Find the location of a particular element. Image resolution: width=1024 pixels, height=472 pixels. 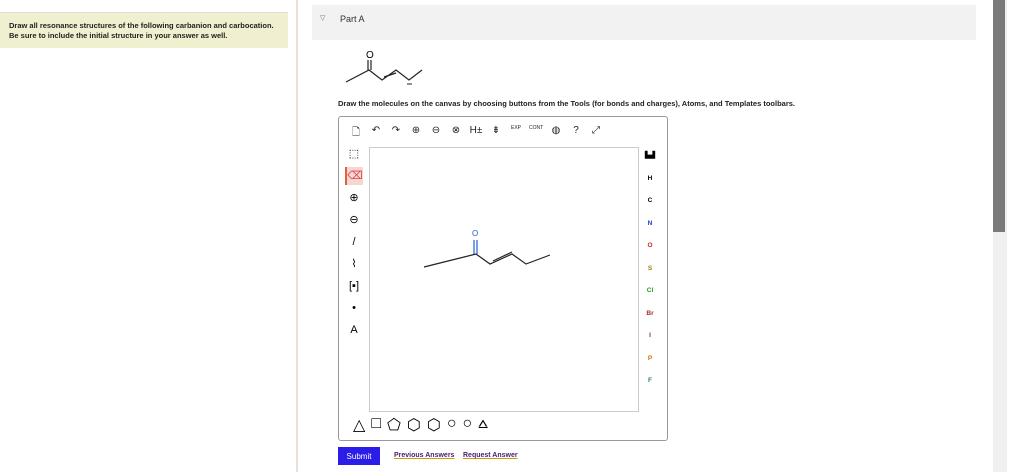

triangle-template-icon: △ is located at coordinates (359, 425).